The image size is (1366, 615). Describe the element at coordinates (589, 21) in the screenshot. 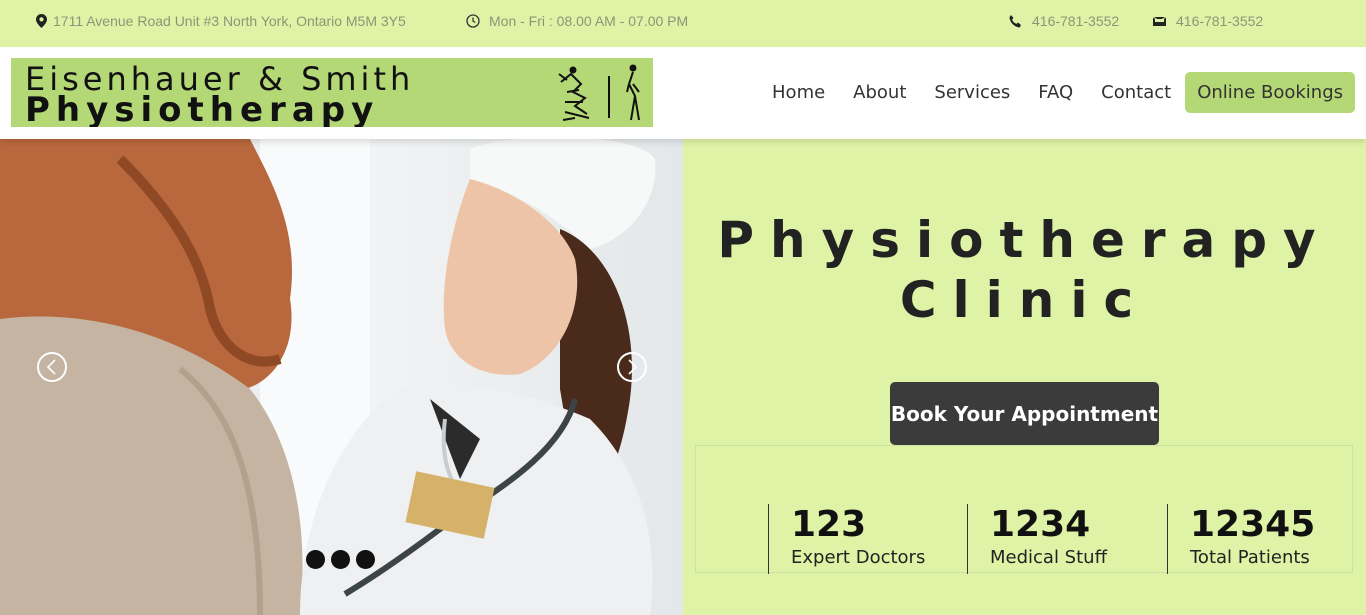

I see `hours-text: Mon - Fri : 08.00 AM - 07.00 PM` at that location.